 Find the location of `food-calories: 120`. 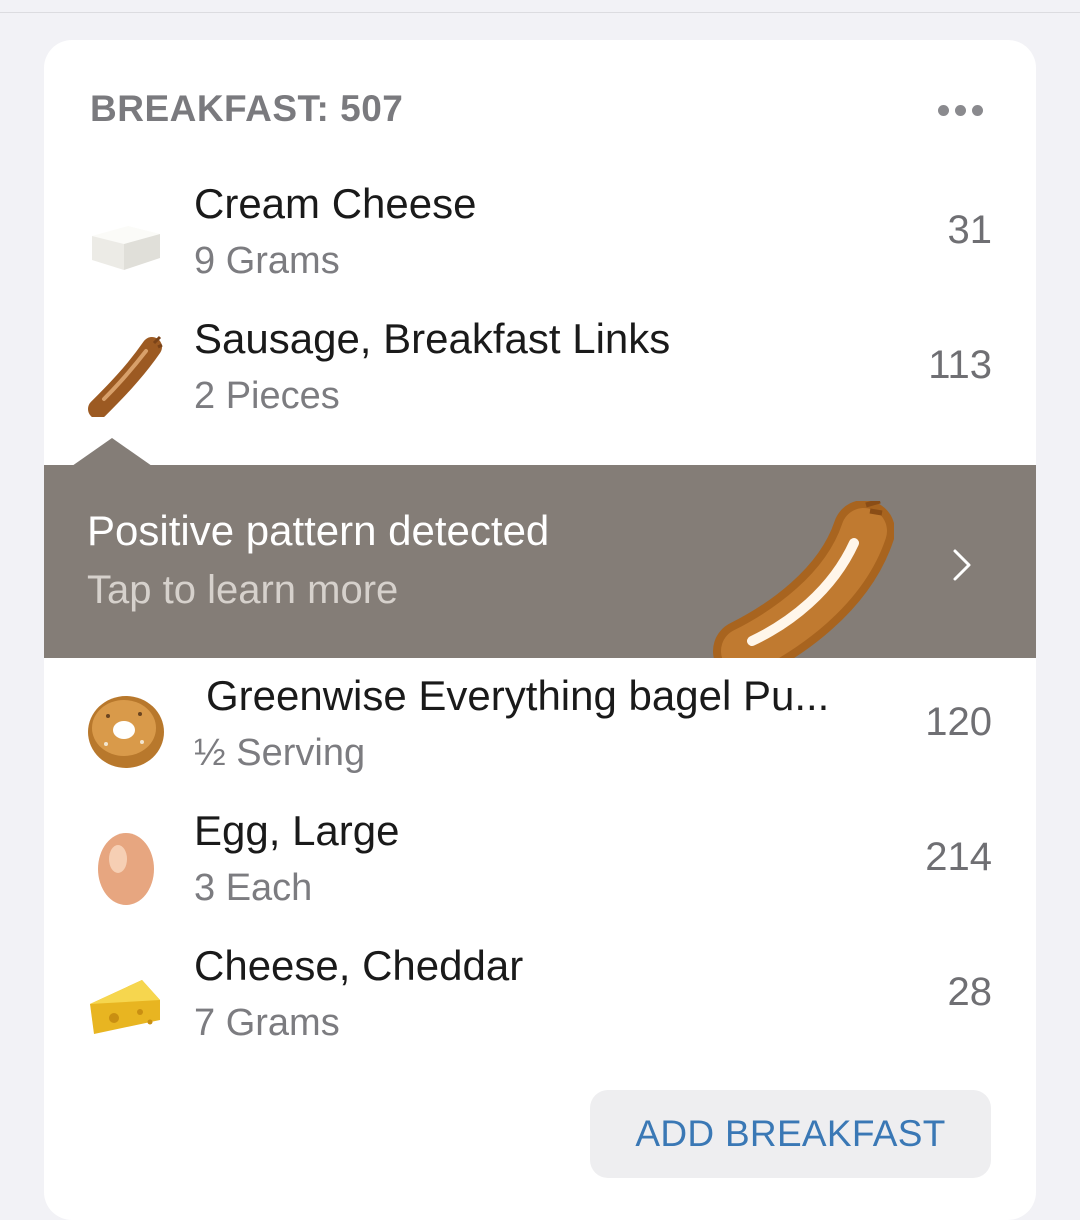

food-calories: 120 is located at coordinates (958, 722).